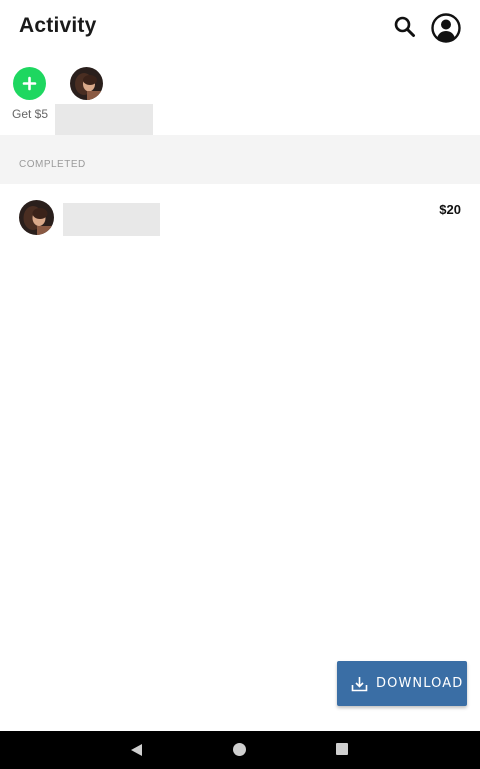 Image resolution: width=480 pixels, height=769 pixels. I want to click on contact-avatar, so click(86, 83).